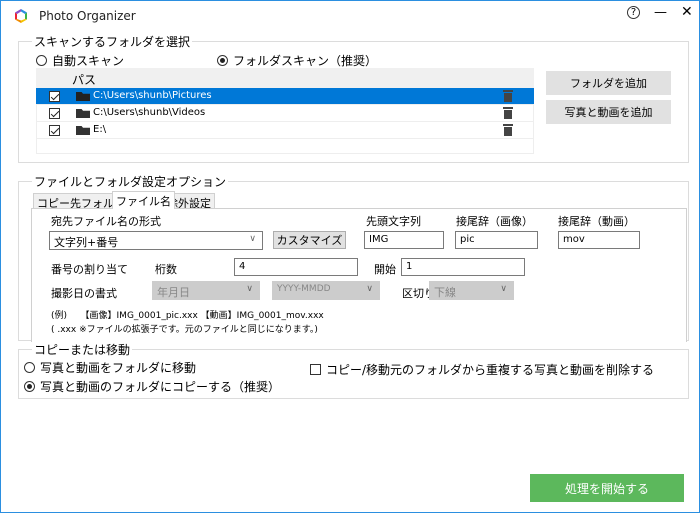  Describe the element at coordinates (285, 130) in the screenshot. I see `folder-row: E:\` at that location.